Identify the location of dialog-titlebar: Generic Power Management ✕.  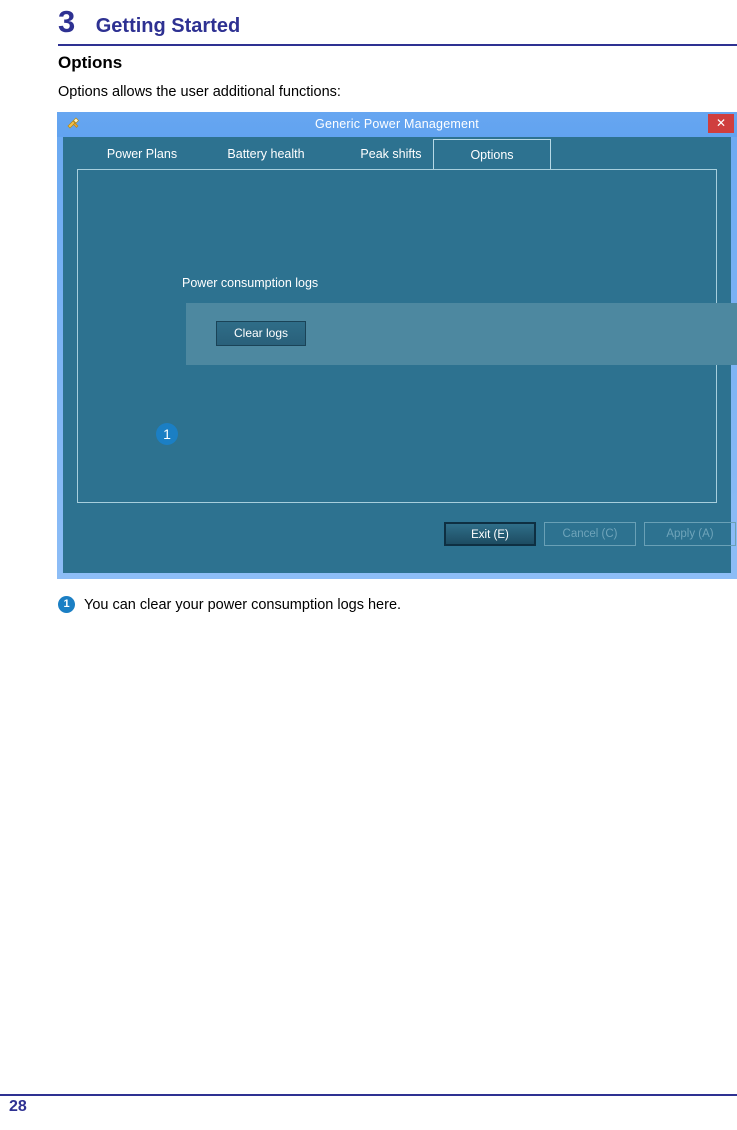
(397, 124).